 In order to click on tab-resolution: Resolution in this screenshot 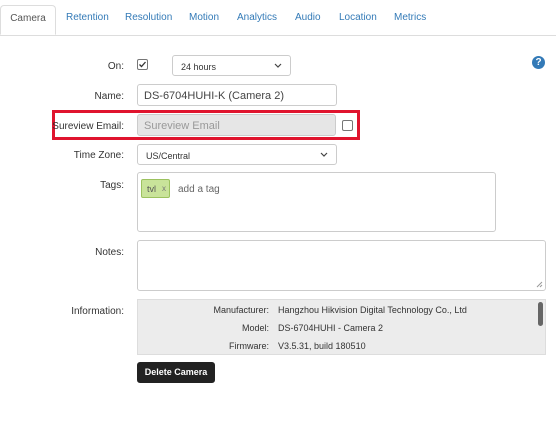, I will do `click(148, 17)`.